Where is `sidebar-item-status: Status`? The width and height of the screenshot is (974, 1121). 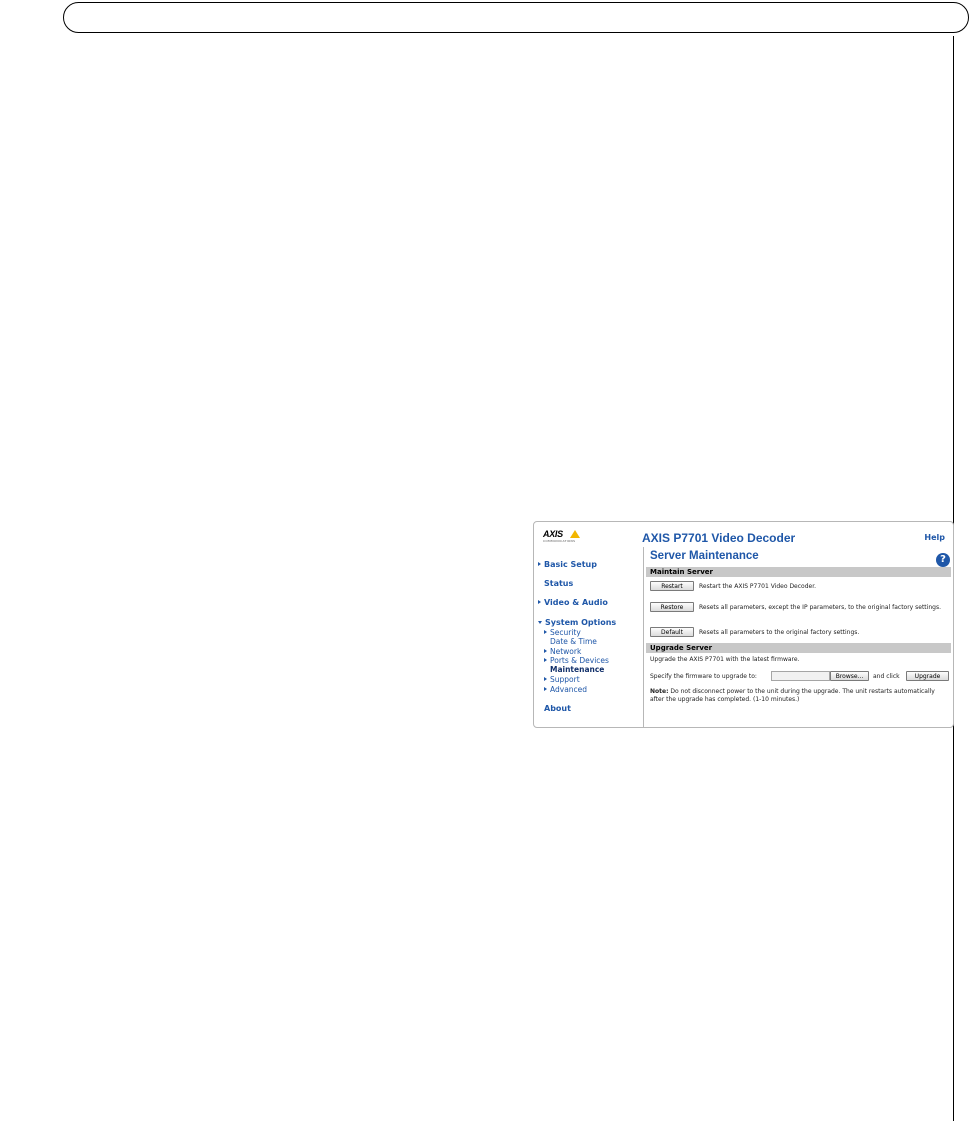
sidebar-item-status: Status is located at coordinates (558, 583).